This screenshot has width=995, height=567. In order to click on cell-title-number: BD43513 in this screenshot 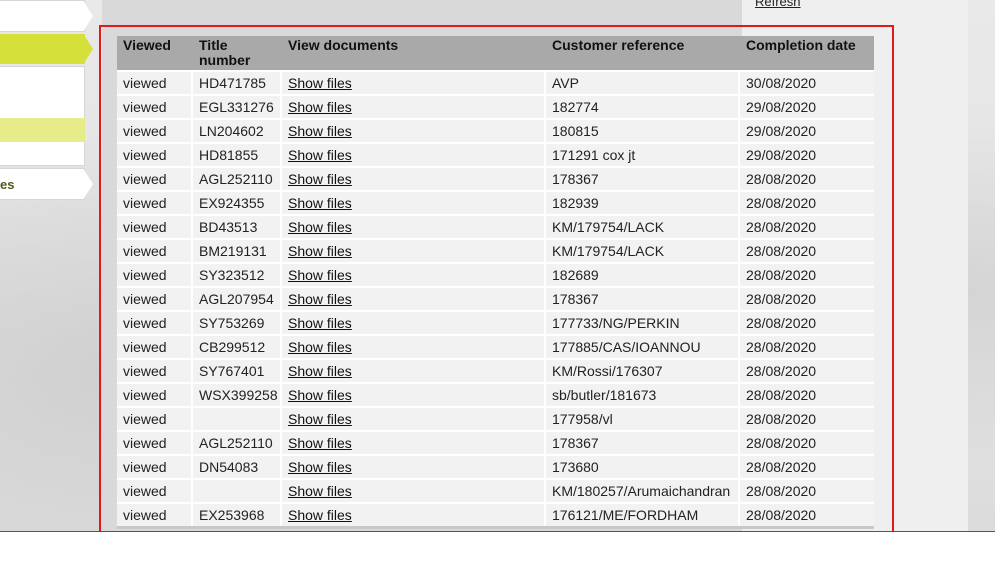, I will do `click(237, 226)`.